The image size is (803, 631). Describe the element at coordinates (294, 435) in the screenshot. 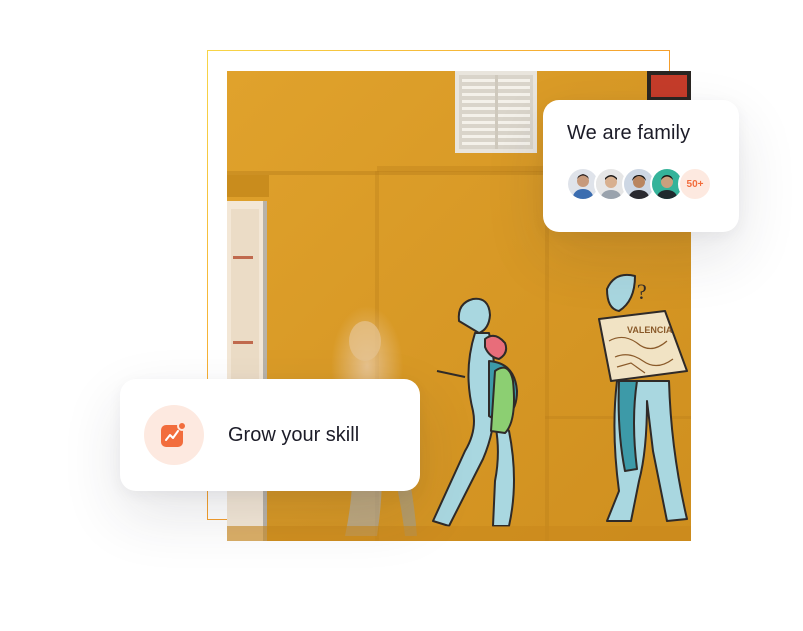

I see `grow-skill-label: Grow your skill` at that location.